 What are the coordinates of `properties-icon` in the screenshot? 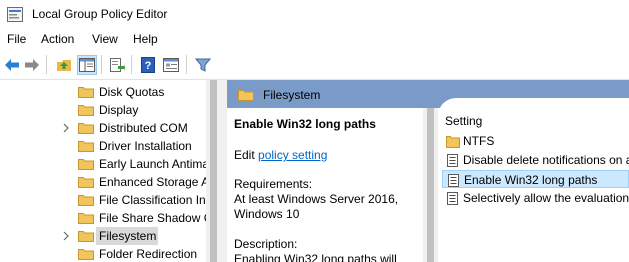 It's located at (171, 65).